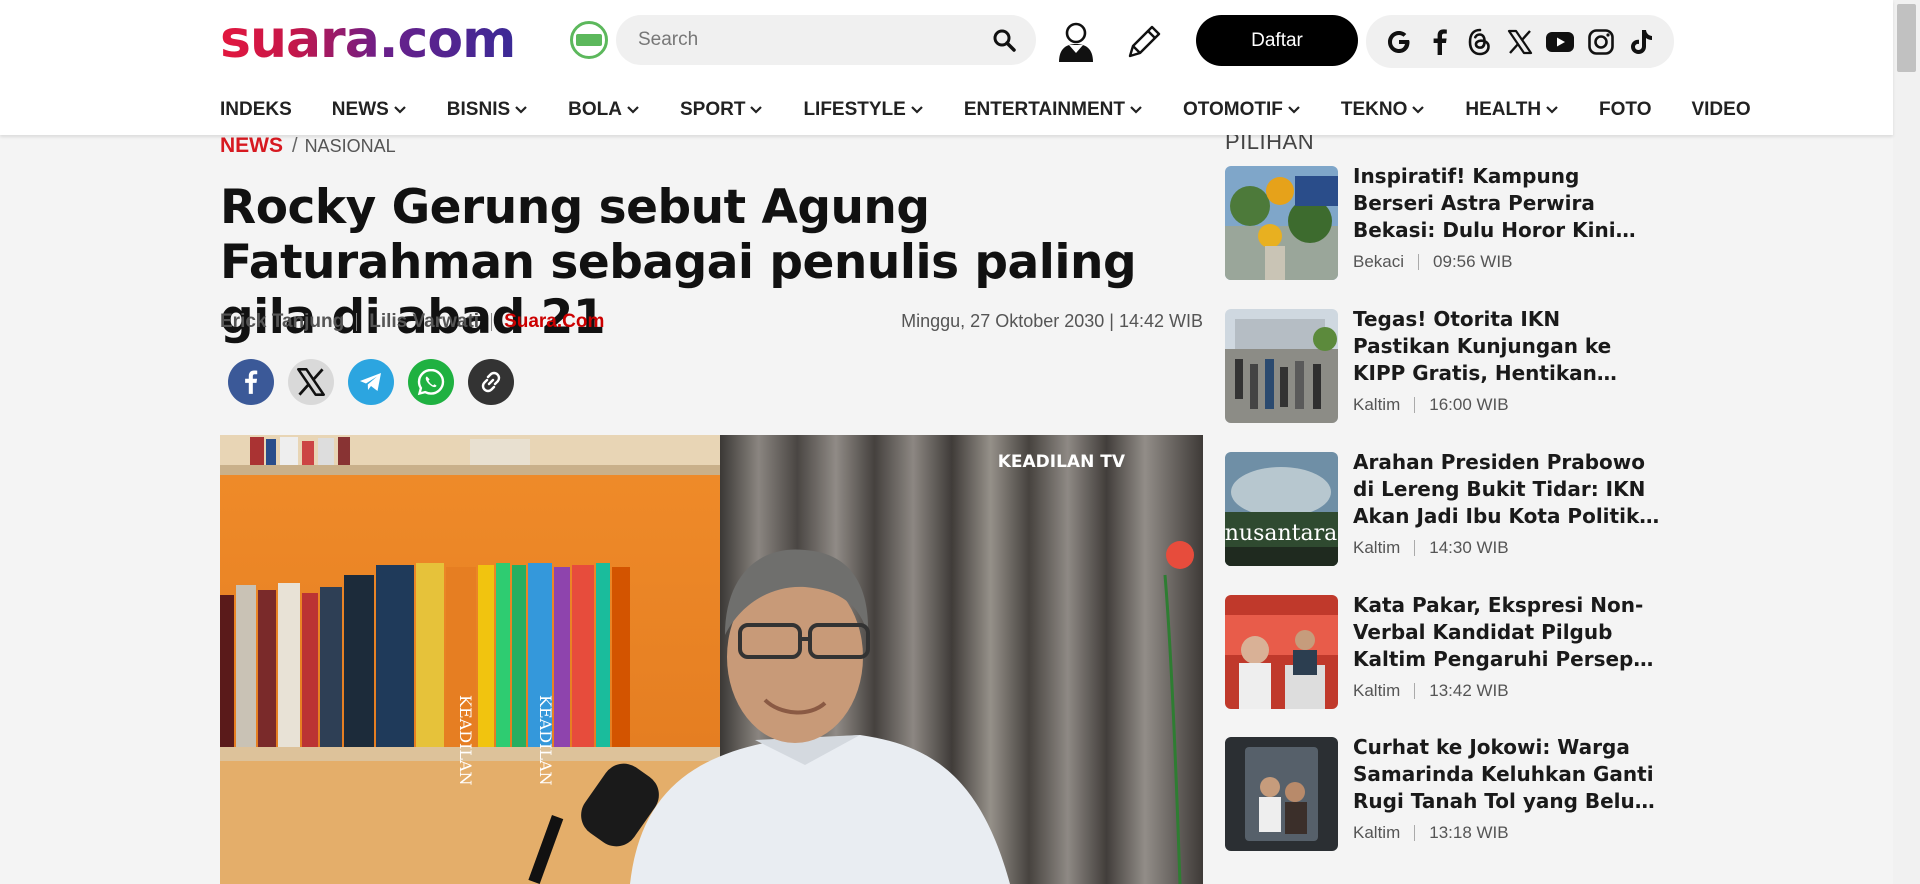 The height and width of the screenshot is (884, 1920). Describe the element at coordinates (350, 146) in the screenshot. I see `breadcrumb-subcategory: NASIONAL` at that location.